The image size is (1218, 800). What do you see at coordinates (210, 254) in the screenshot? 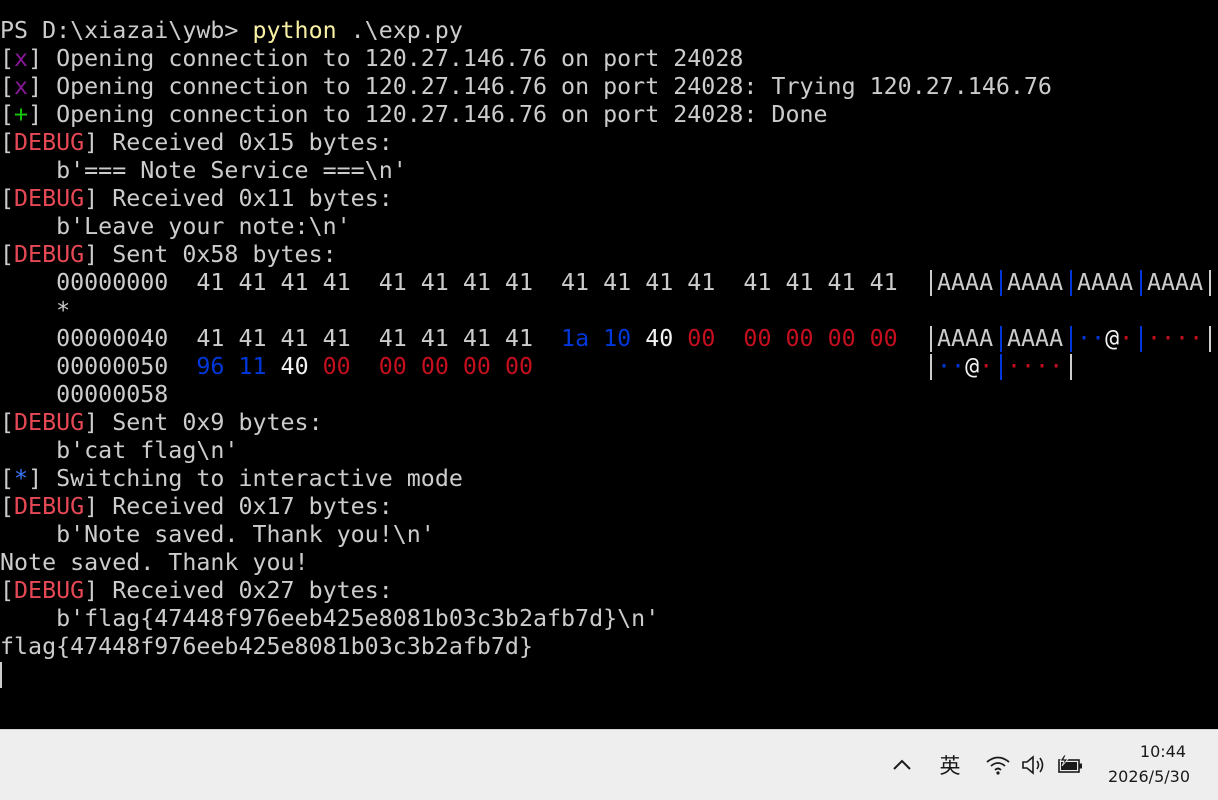
I see `terminal-text-segment: ] Sent 0x58 bytes:` at bounding box center [210, 254].